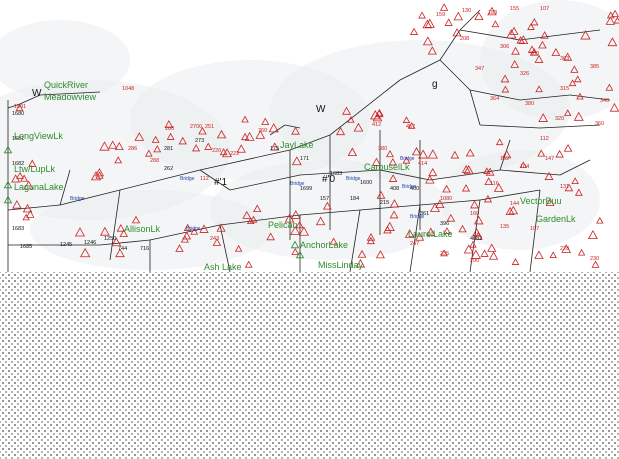  Describe the element at coordinates (154, 161) in the screenshot. I see `node-id-label: 288` at that location.